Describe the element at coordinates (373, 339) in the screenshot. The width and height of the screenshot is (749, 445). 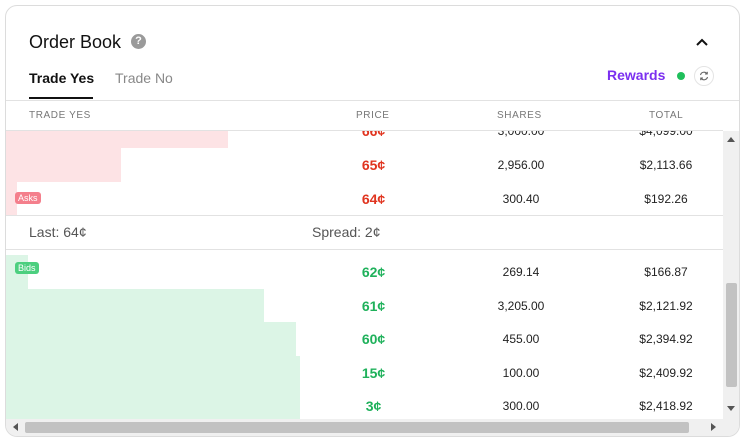
I see `bid-price: 60¢` at that location.